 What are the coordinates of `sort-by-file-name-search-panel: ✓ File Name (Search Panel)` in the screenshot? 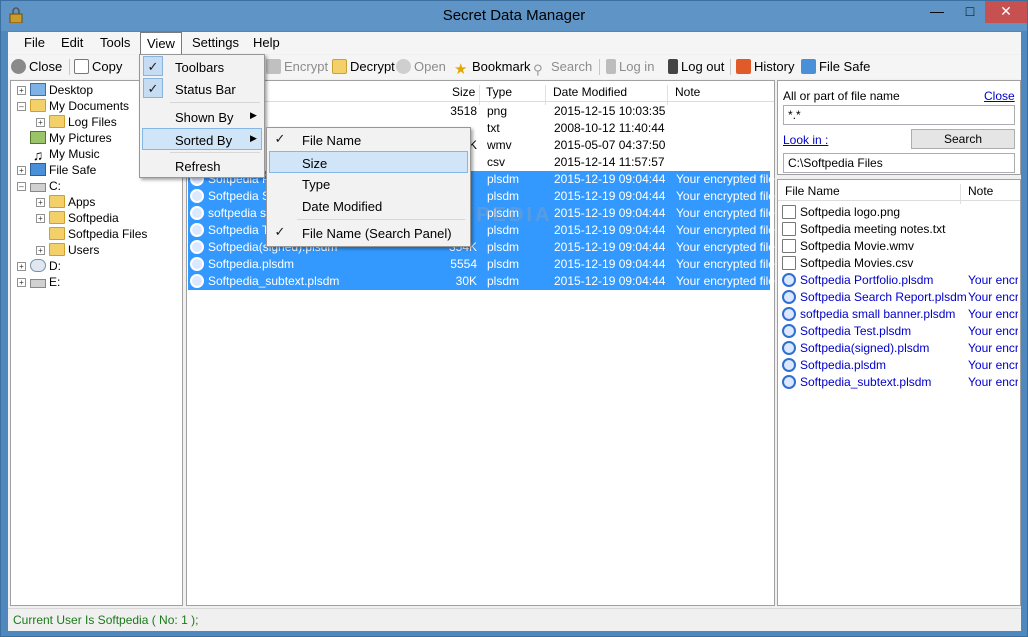 It's located at (368, 233).